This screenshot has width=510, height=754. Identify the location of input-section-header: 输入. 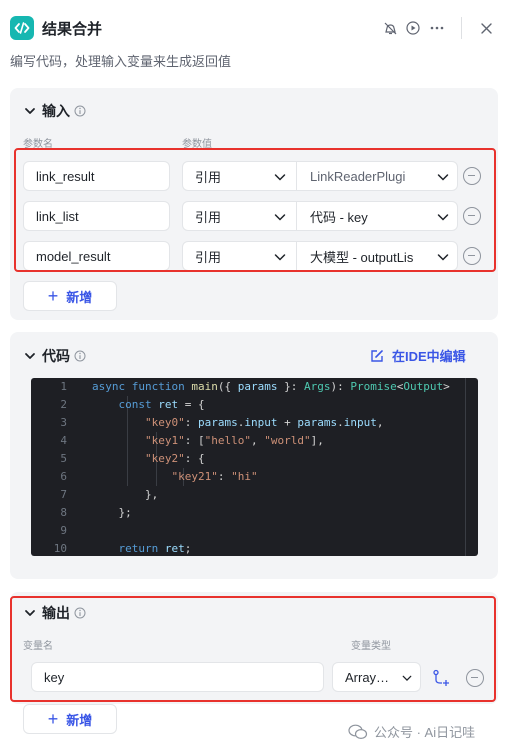
(55, 111).